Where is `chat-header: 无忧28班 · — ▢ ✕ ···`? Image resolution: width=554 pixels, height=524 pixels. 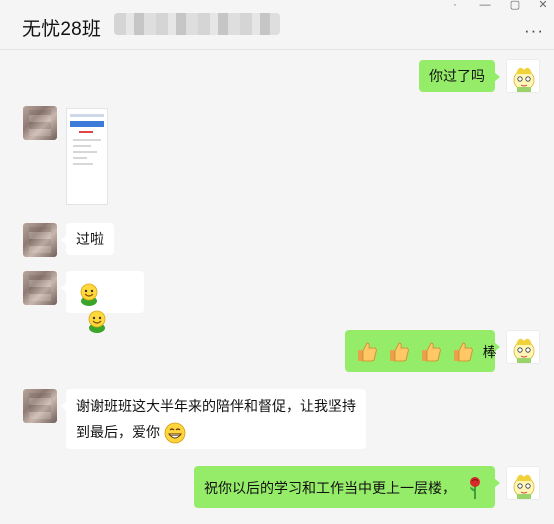 chat-header: 无忧28班 · — ▢ ✕ ··· is located at coordinates (277, 25).